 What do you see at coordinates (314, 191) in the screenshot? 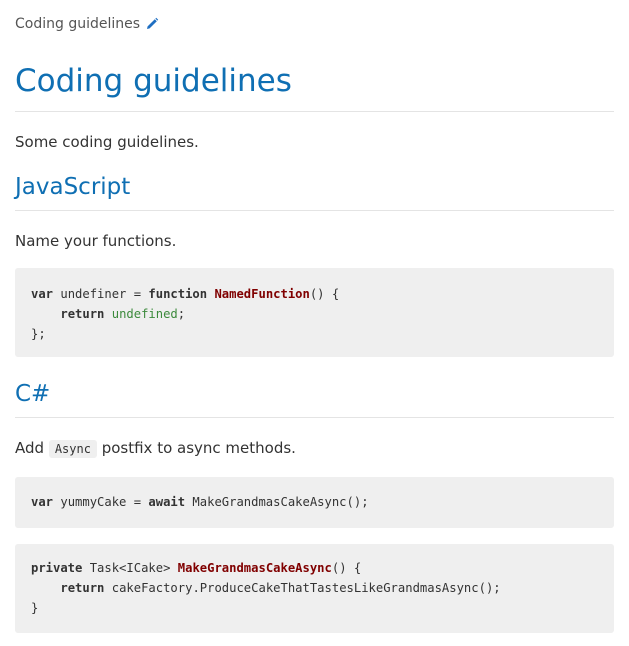
I see `section-heading-javascript: JavaScript` at bounding box center [314, 191].